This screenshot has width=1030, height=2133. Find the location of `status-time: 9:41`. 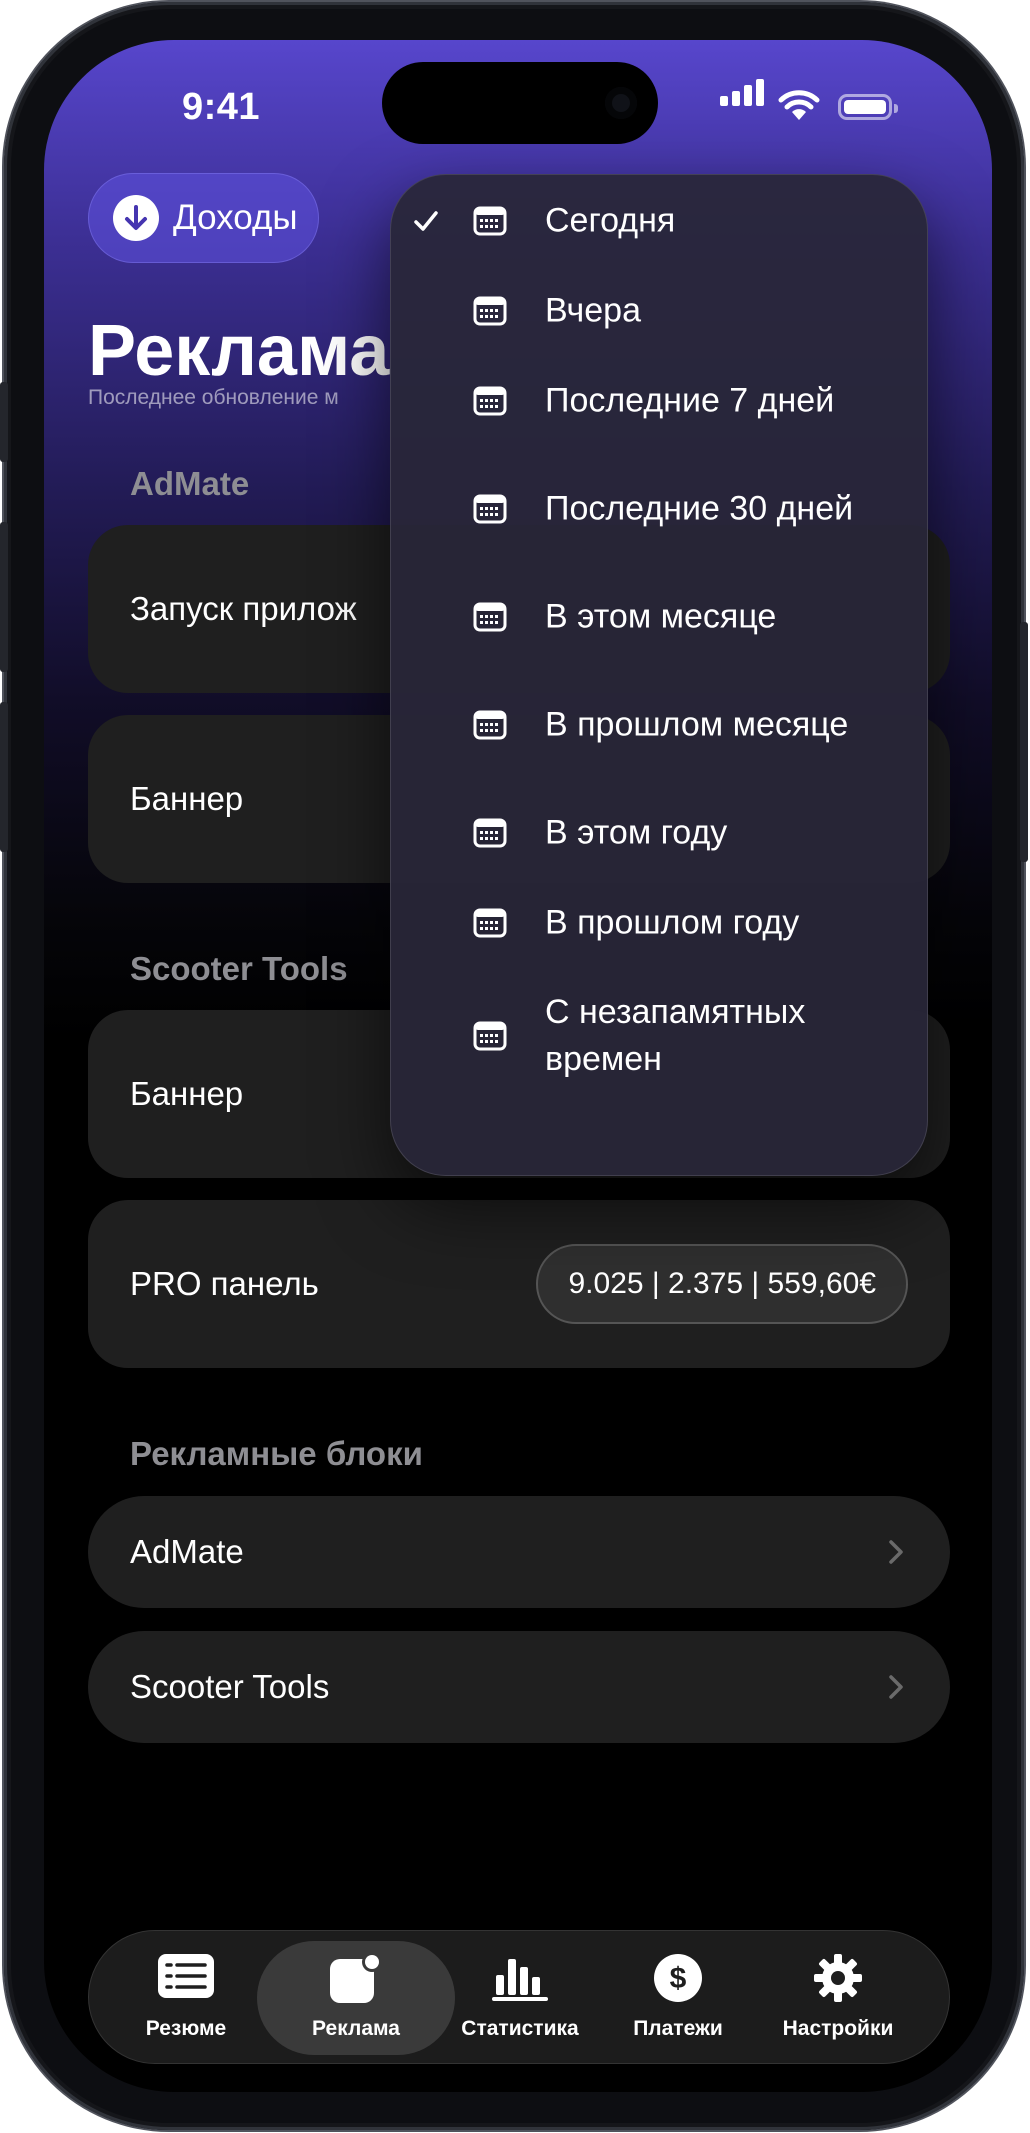

status-time: 9:41 is located at coordinates (221, 107).